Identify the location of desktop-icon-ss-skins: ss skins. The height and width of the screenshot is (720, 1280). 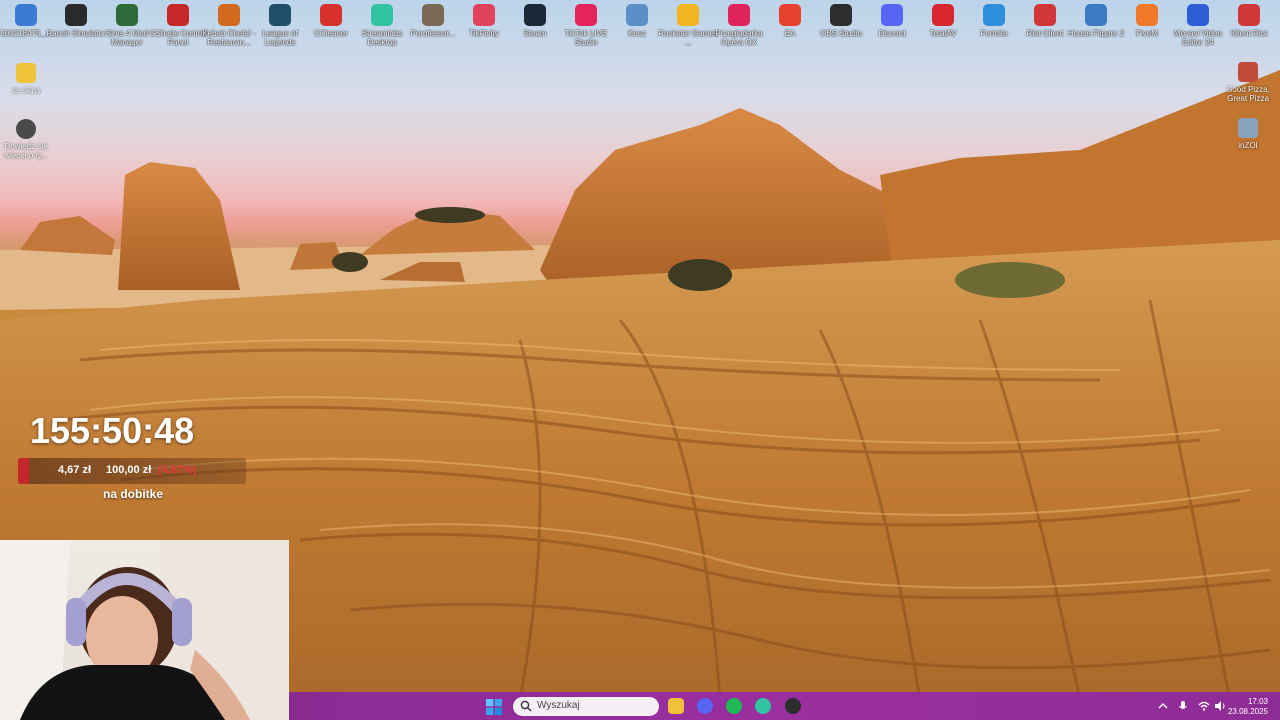
(28, 79).